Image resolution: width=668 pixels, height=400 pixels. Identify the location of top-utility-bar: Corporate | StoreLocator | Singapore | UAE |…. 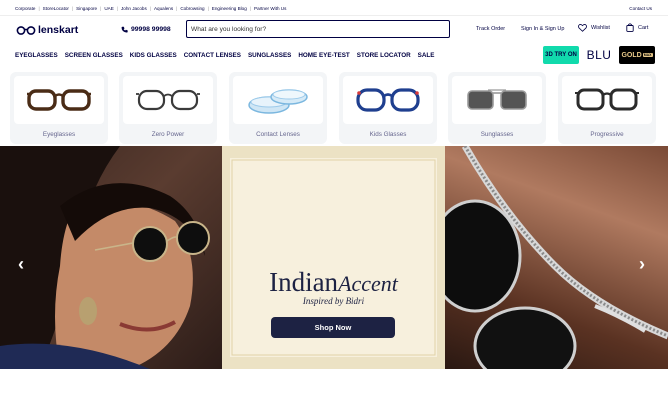
(334, 8).